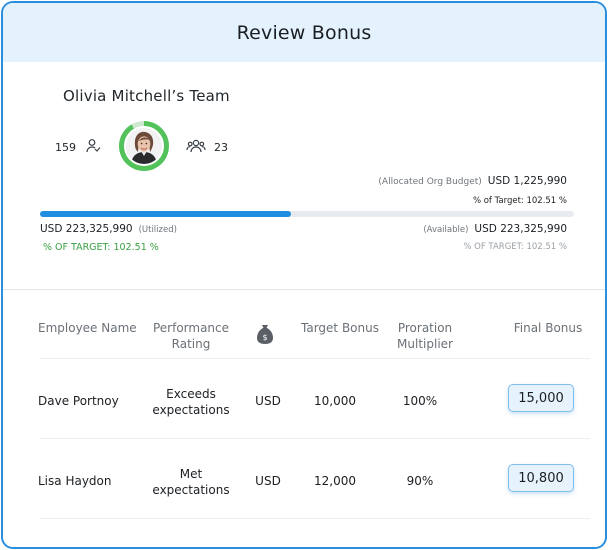 This screenshot has height=550, width=608. What do you see at coordinates (515, 247) in the screenshot?
I see `available-pct: % OF TARGET: 102.51 %` at bounding box center [515, 247].